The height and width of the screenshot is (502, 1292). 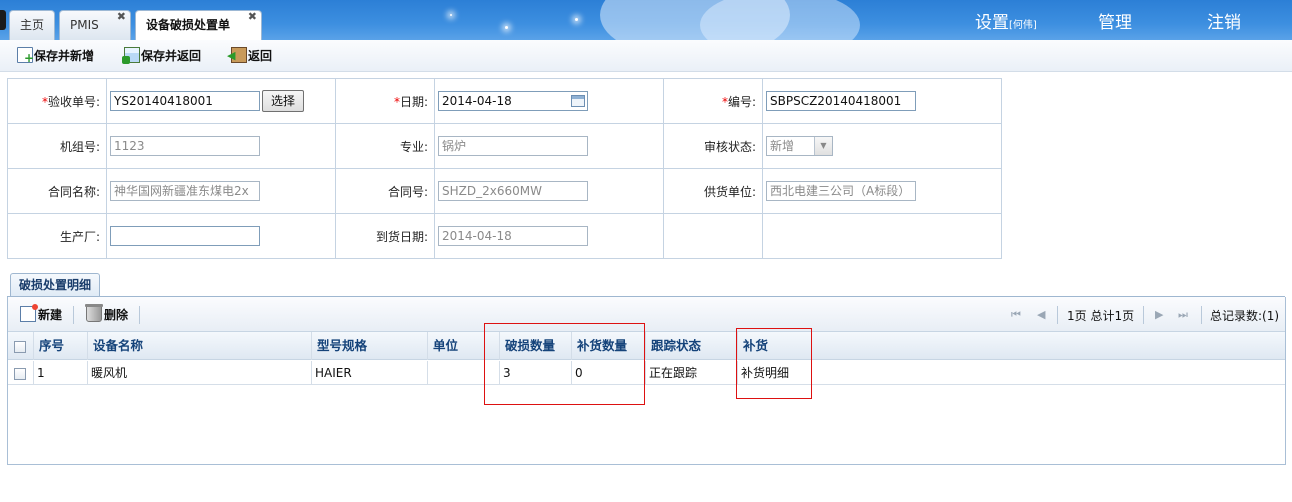 I want to click on arrival-date-cell: 2014-04-18, so click(x=549, y=236).